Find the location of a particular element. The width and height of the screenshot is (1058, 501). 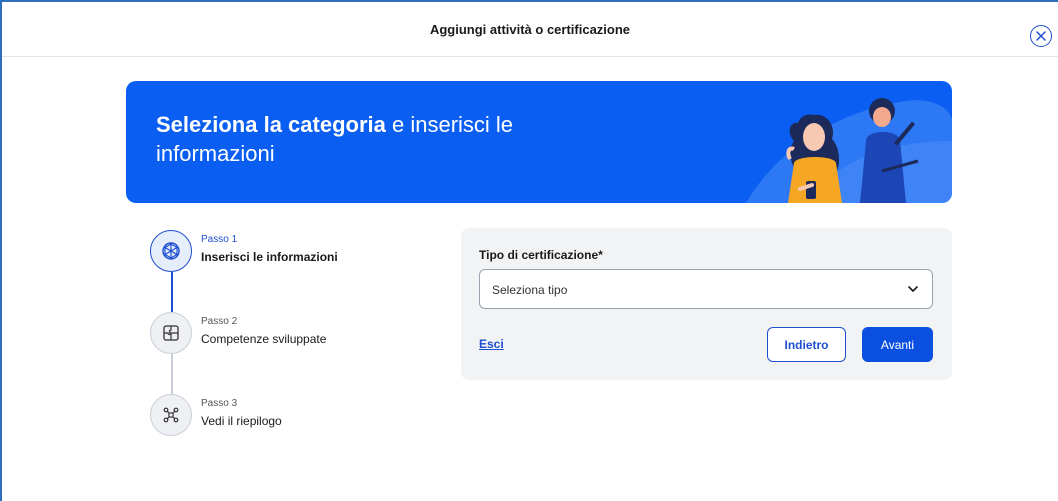

step-2: Passo 2 Competenze sviluppate is located at coordinates (280, 333).